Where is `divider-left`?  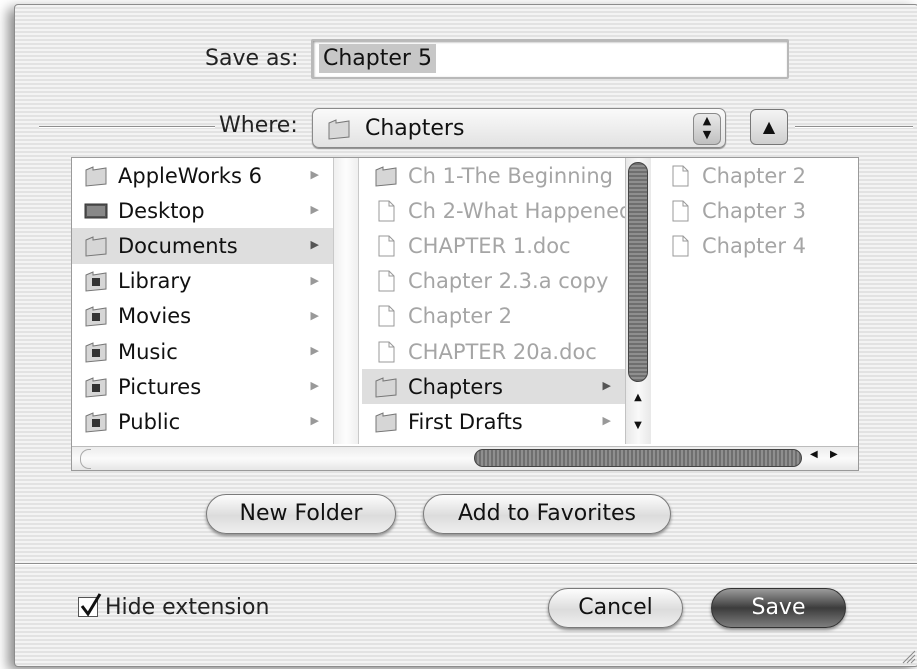 divider-left is located at coordinates (127, 127).